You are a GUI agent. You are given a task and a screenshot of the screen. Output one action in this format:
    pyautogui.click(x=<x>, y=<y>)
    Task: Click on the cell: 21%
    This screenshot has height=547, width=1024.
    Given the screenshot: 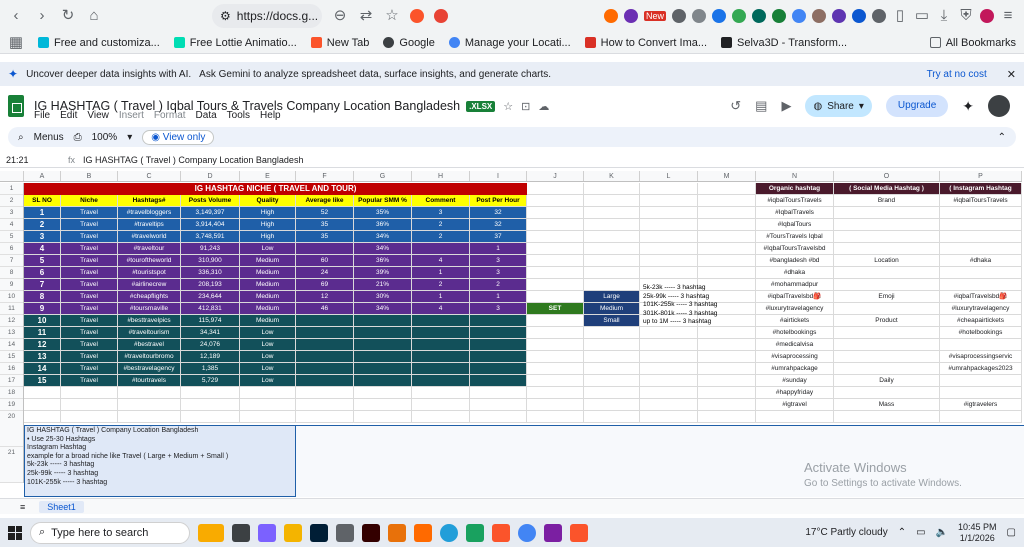 What is the action you would take?
    pyautogui.click(x=383, y=285)
    